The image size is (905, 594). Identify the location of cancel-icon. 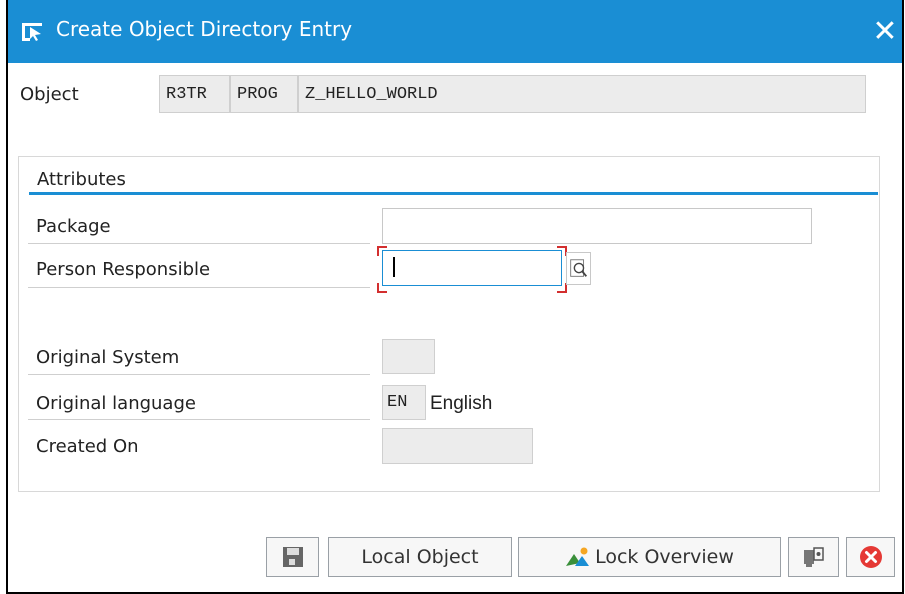
(870, 557).